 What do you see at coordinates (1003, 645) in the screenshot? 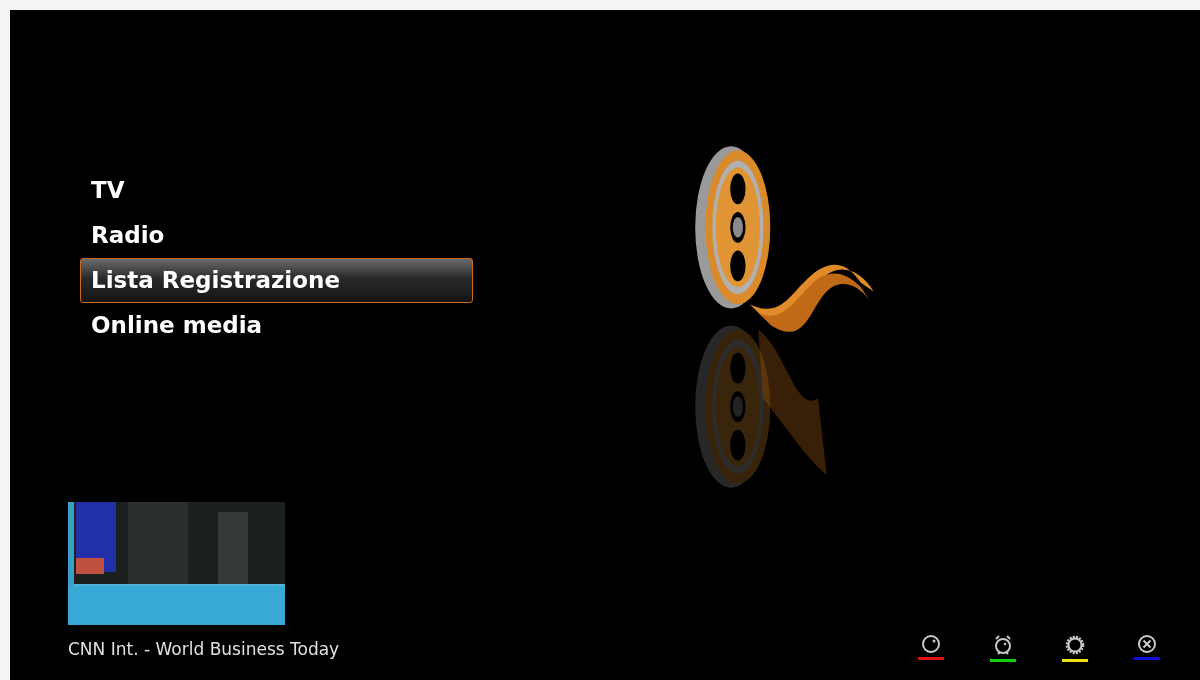
I see `alarm-clock-icon` at bounding box center [1003, 645].